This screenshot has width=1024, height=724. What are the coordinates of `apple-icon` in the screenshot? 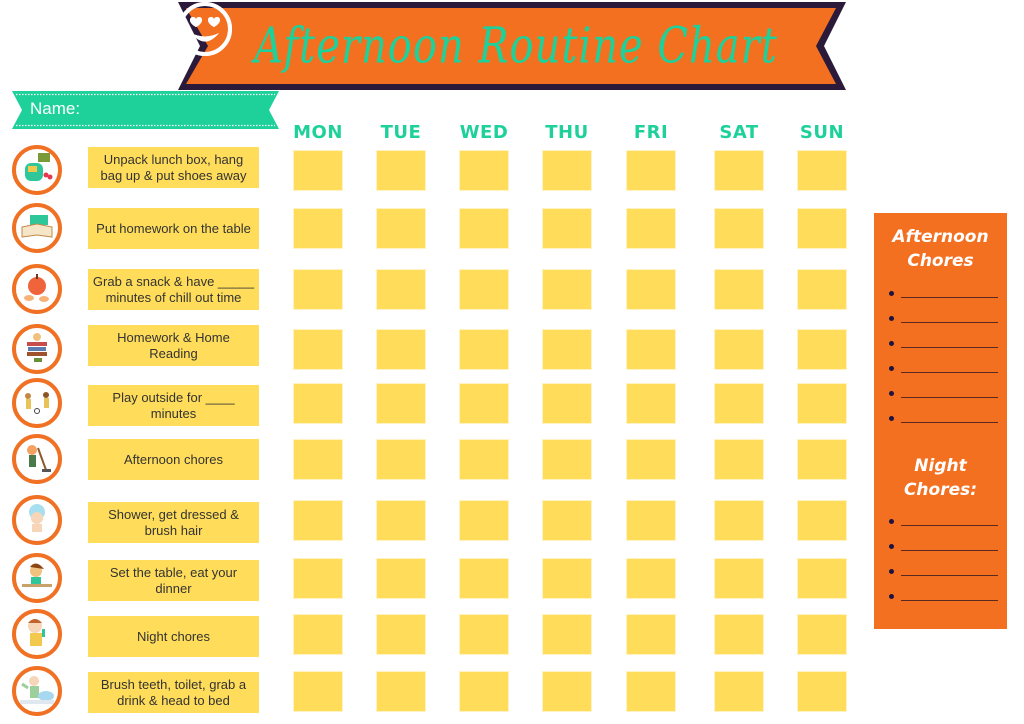 It's located at (37, 289).